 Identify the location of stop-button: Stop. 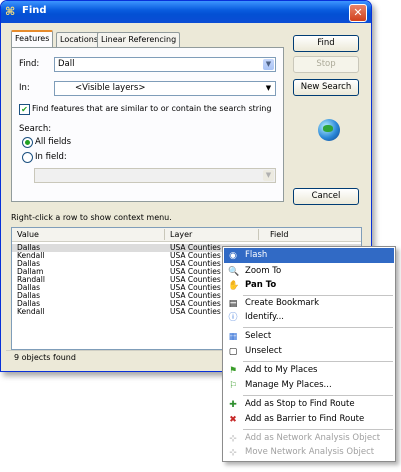
(326, 64).